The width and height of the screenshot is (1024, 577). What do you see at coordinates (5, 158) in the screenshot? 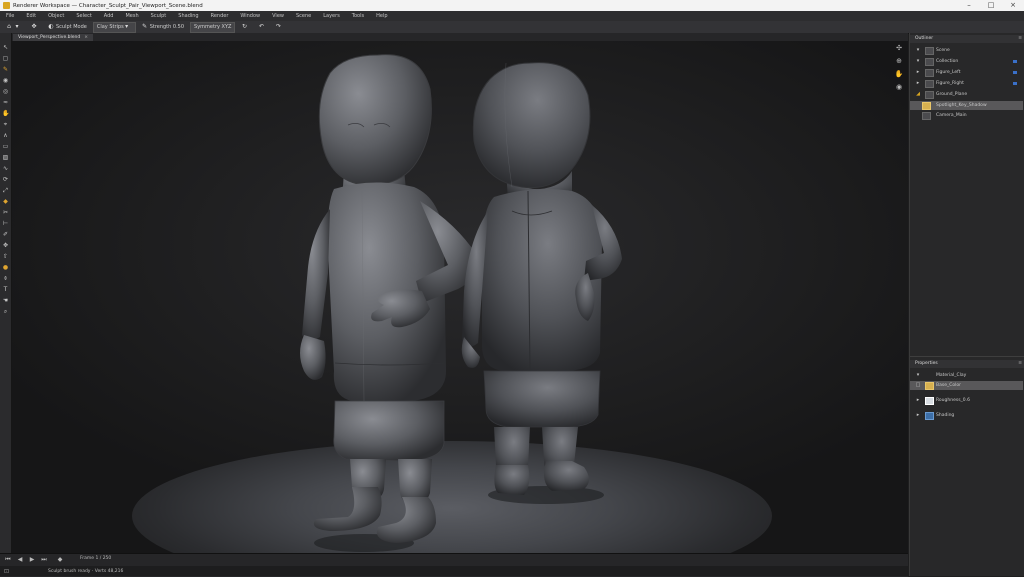
I see `mask-brush-icon: ▨` at bounding box center [5, 158].